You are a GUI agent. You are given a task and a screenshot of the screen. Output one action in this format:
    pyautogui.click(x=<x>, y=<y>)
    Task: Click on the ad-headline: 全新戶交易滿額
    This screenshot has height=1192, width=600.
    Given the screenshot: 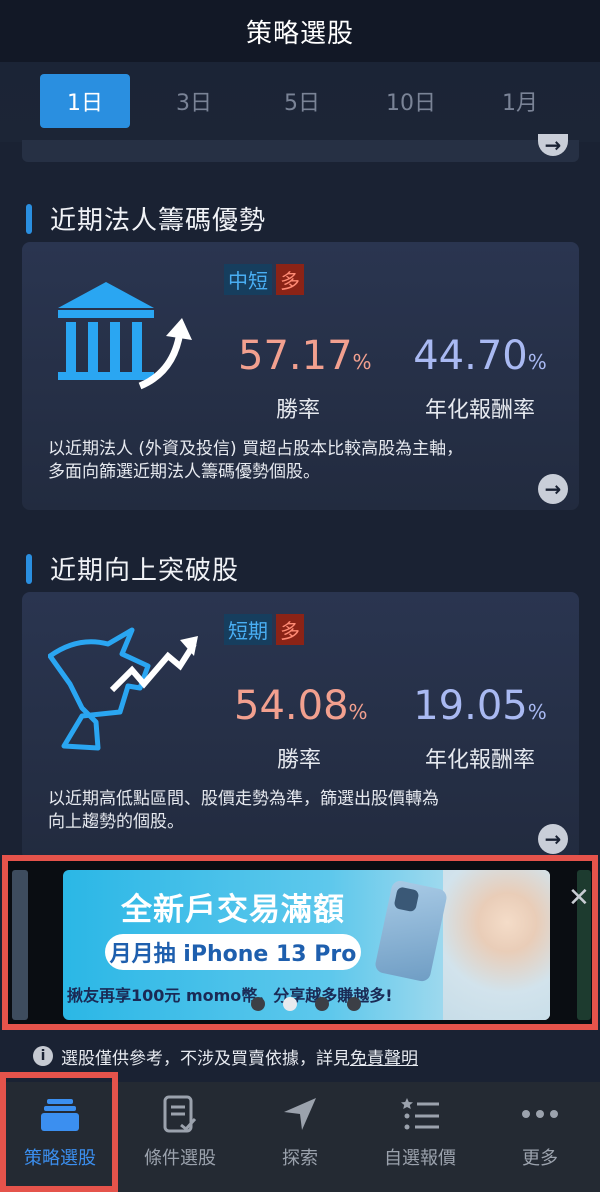 What is the action you would take?
    pyautogui.click(x=233, y=910)
    